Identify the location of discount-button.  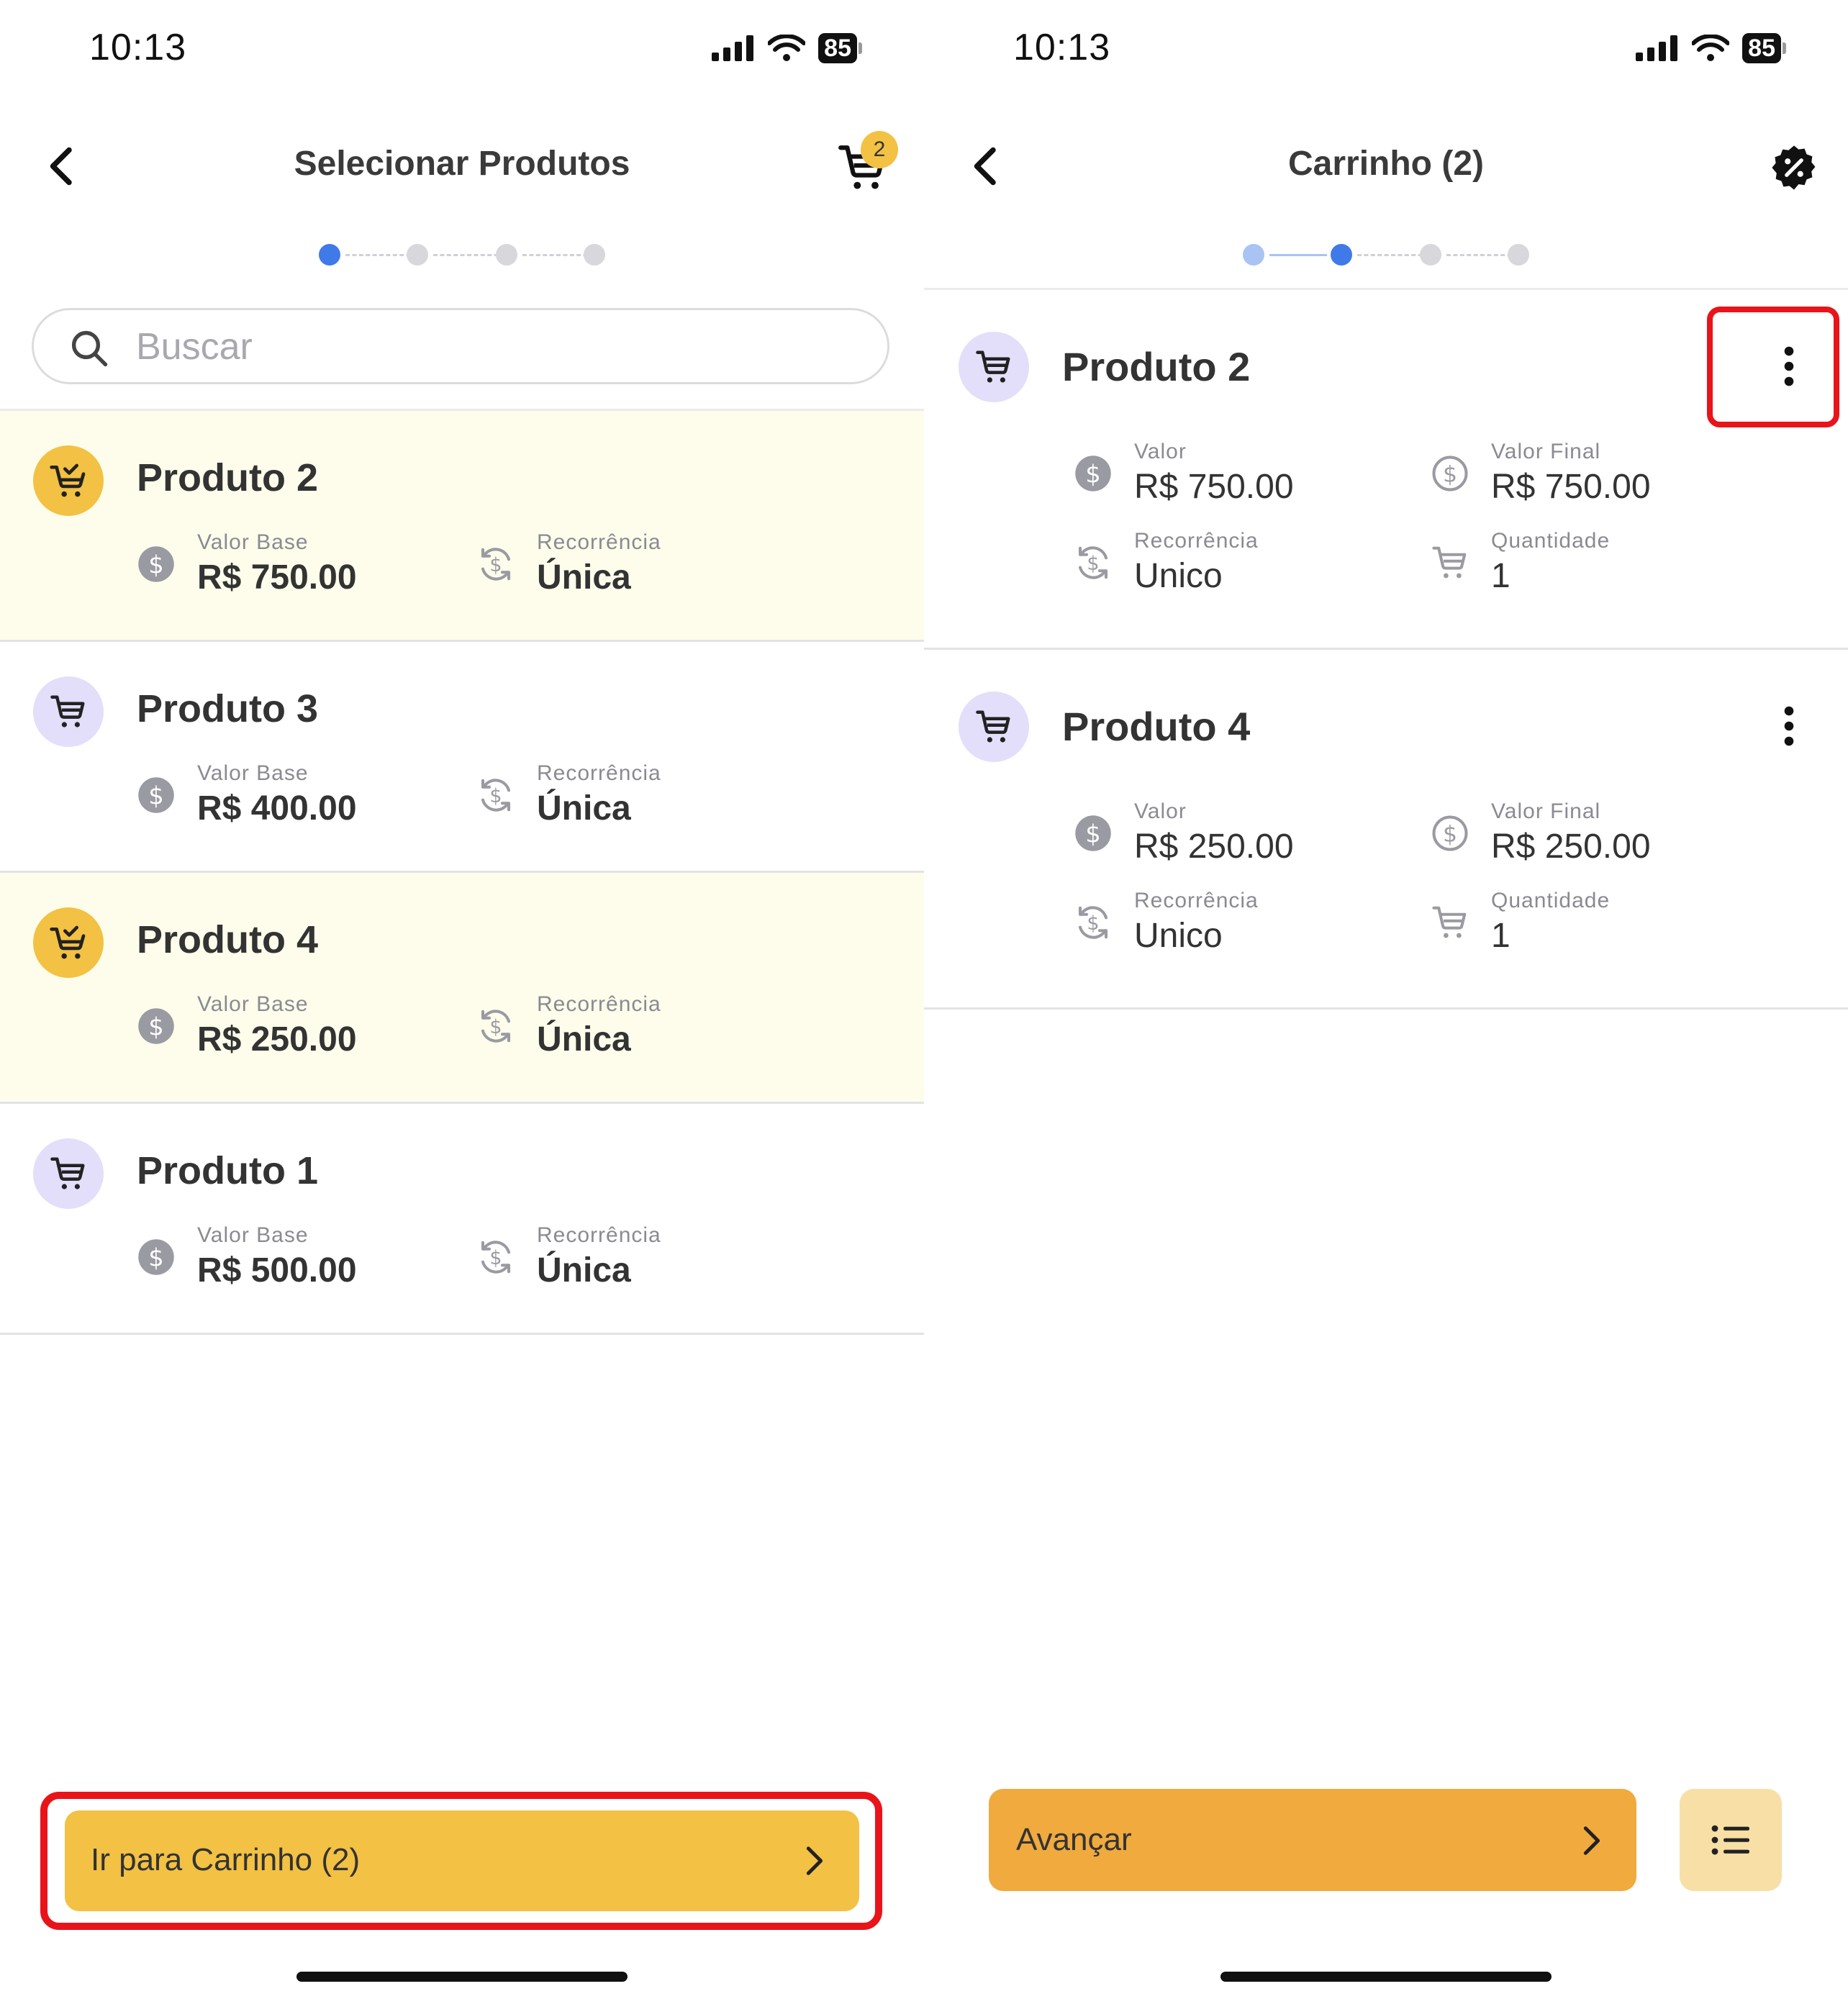
(1794, 167).